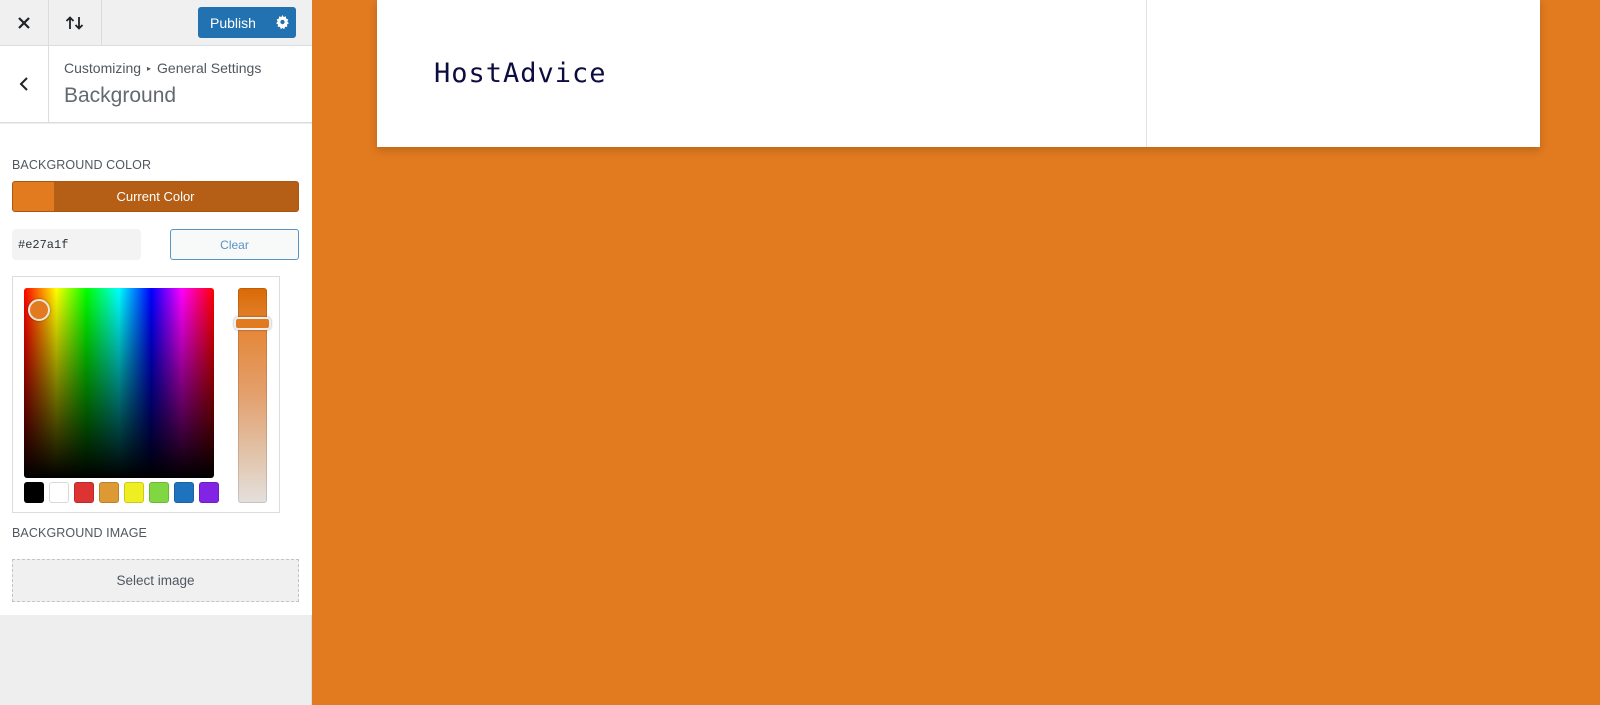  I want to click on current-color-button: Current Color, so click(155, 196).